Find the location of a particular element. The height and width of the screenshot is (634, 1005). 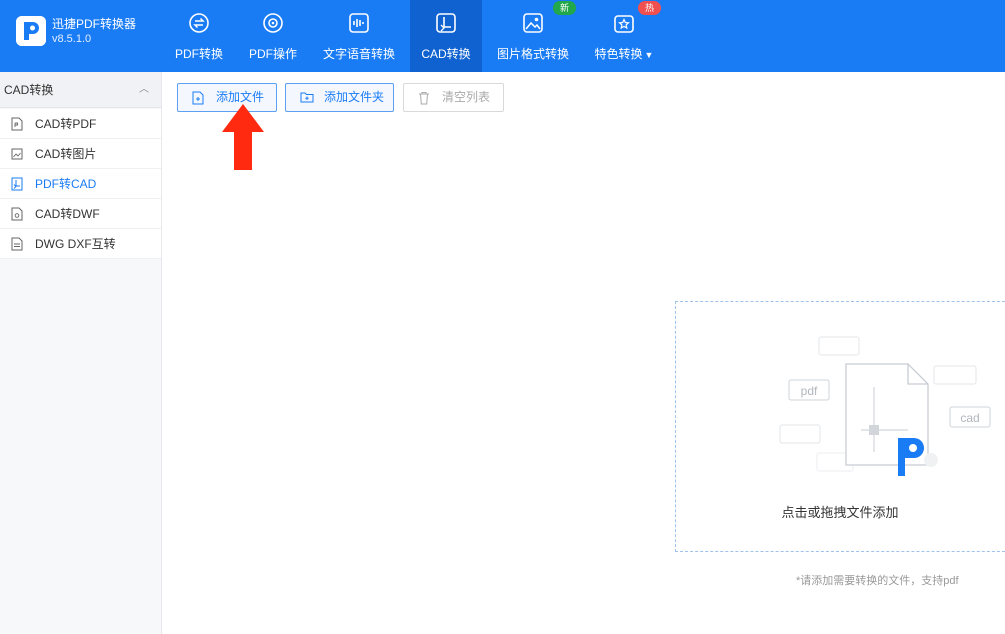

sidebar-item-cad-to-image: CAD转图片 is located at coordinates (80, 154).